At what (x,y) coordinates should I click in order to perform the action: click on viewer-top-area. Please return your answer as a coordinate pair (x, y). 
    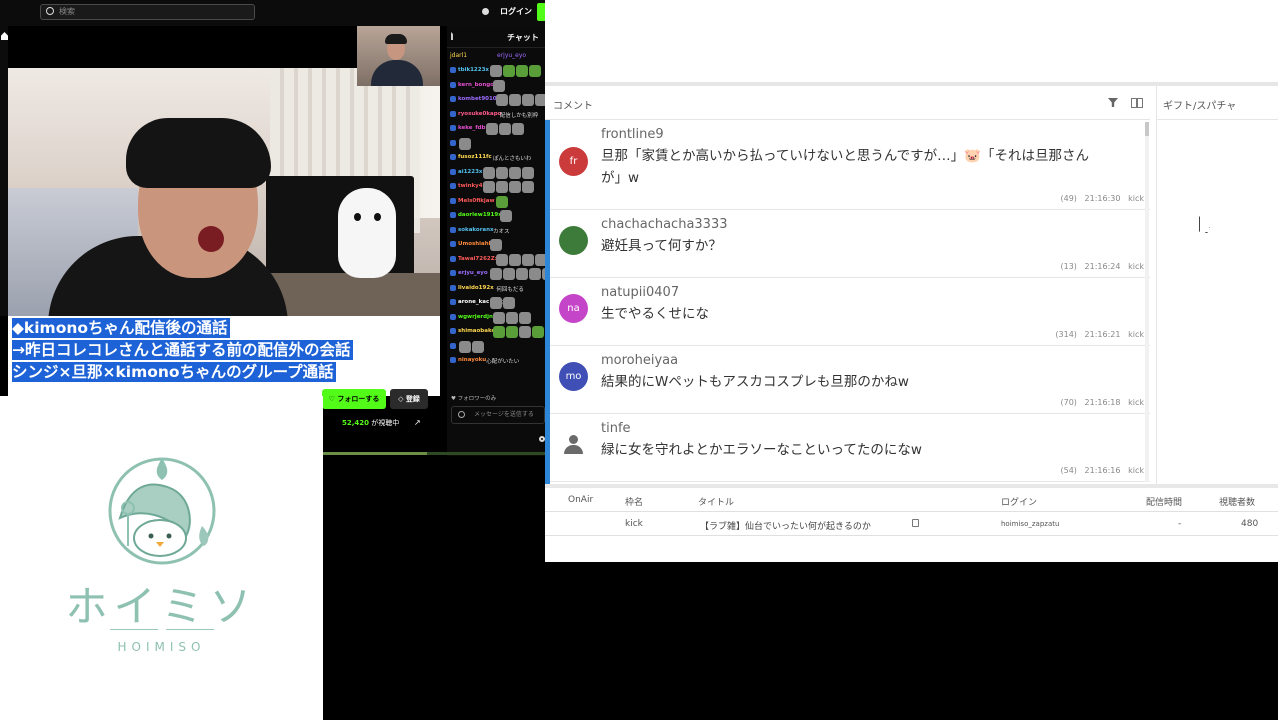
    Looking at the image, I should click on (911, 44).